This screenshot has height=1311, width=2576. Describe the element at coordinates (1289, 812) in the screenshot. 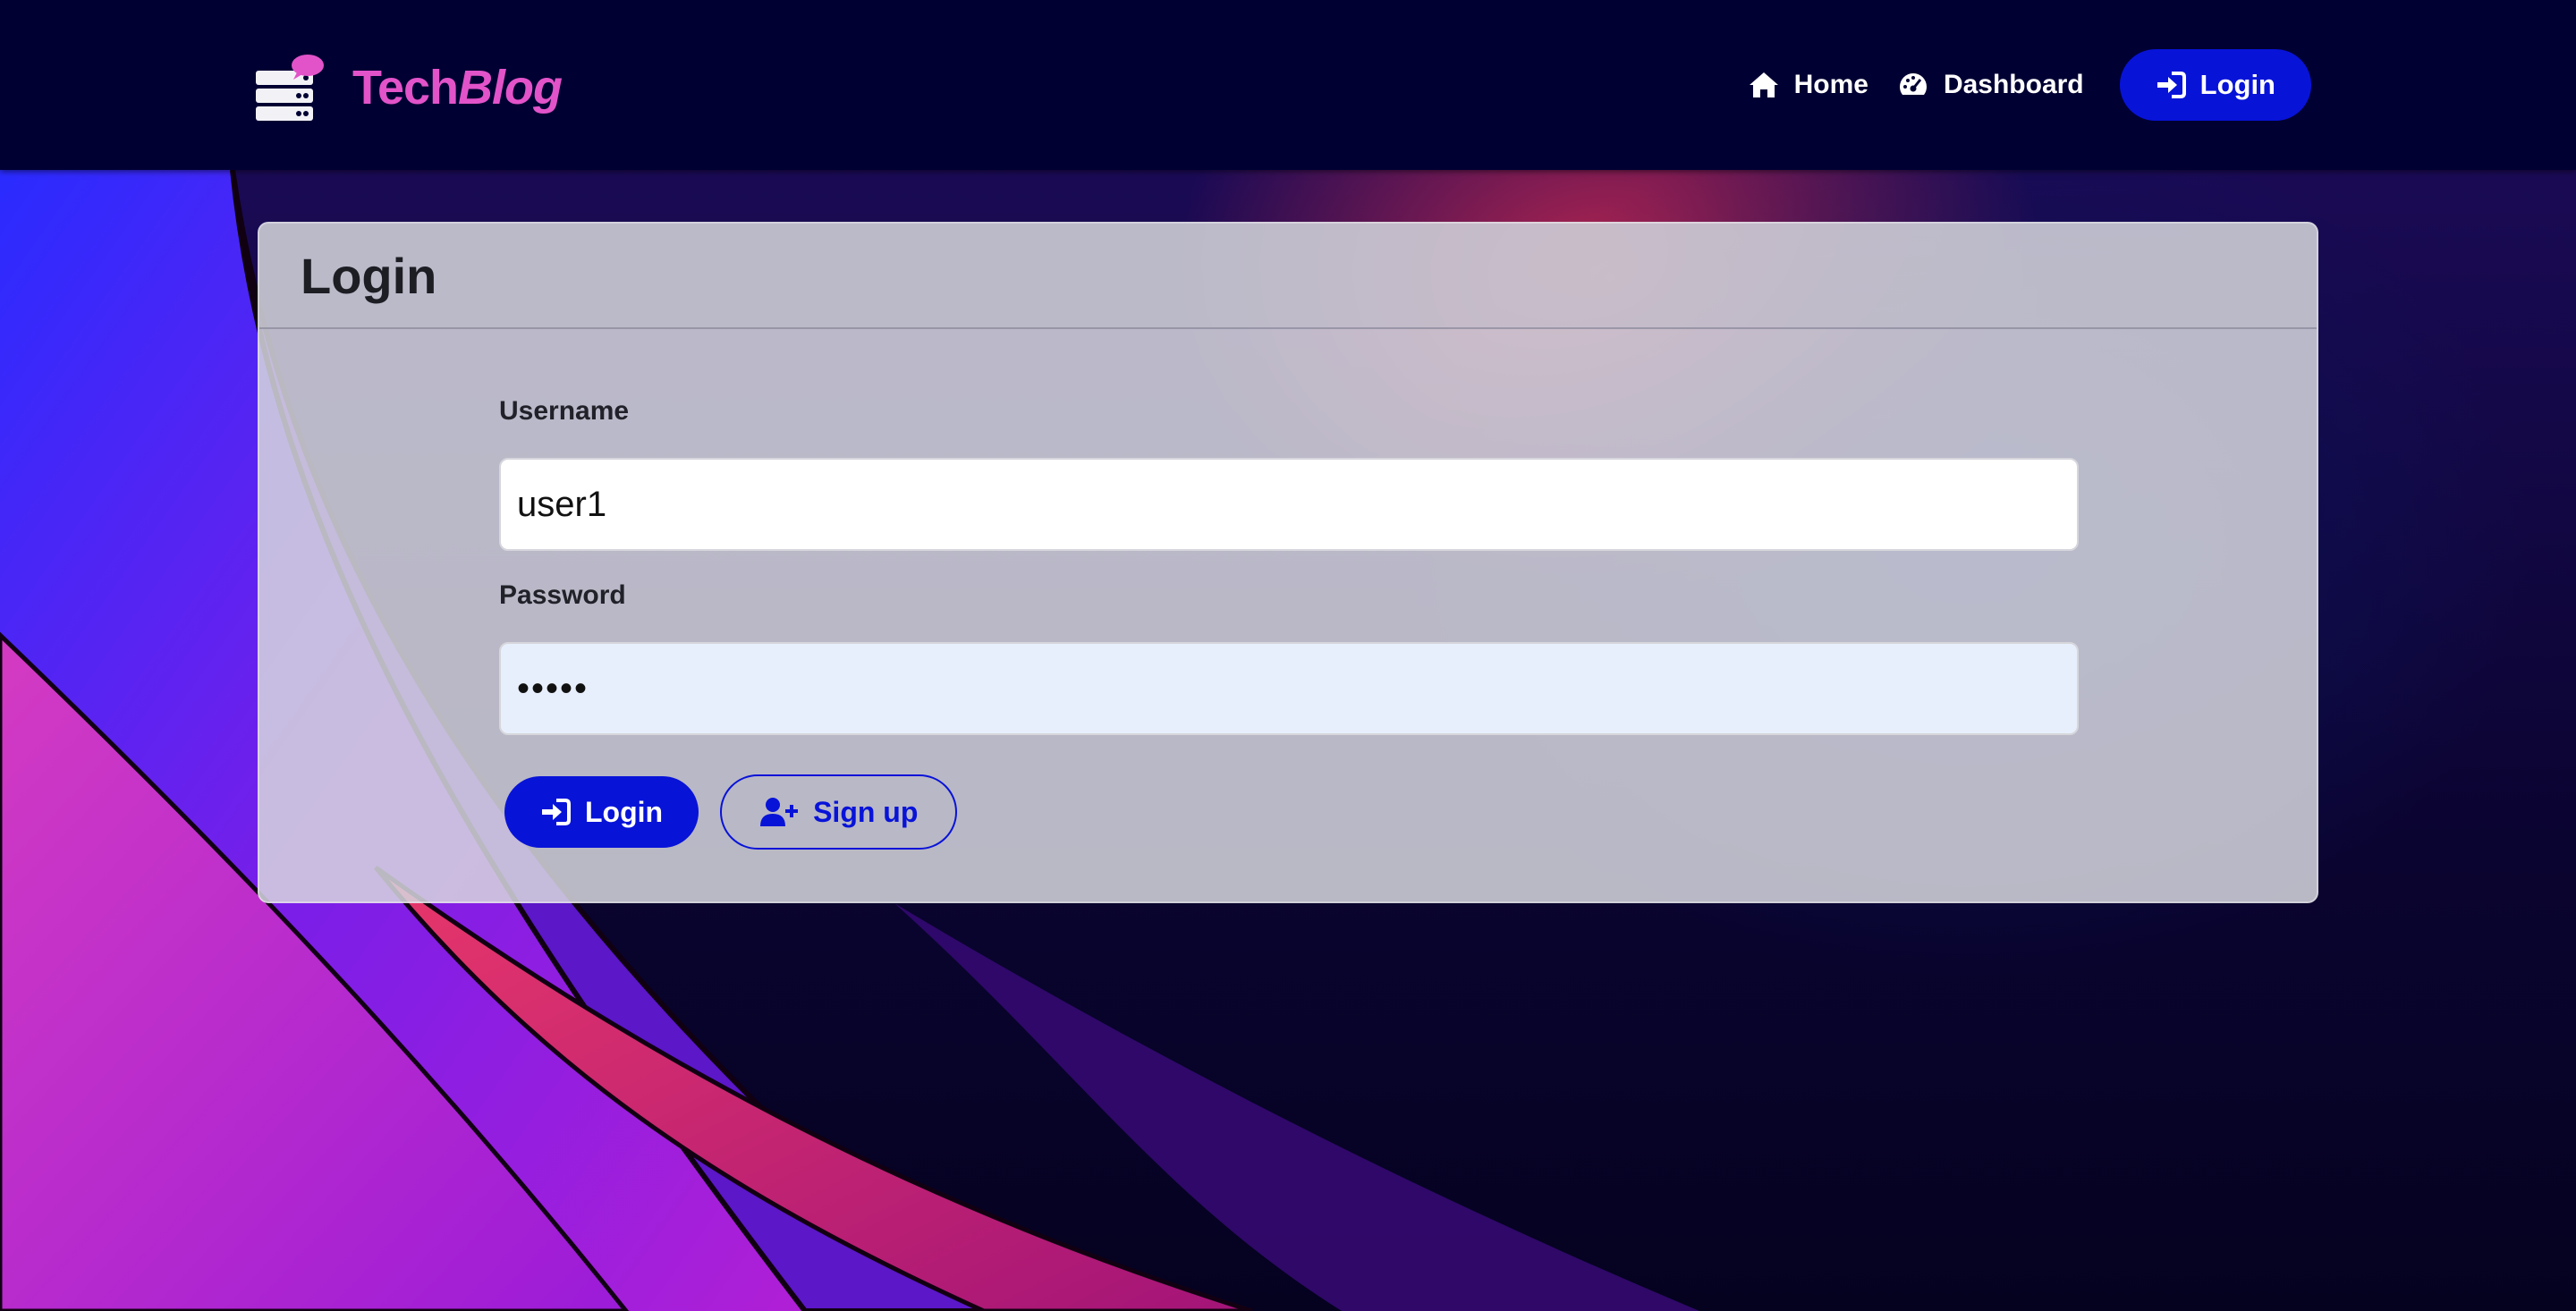

I see `form-actions: Login Sign up` at that location.